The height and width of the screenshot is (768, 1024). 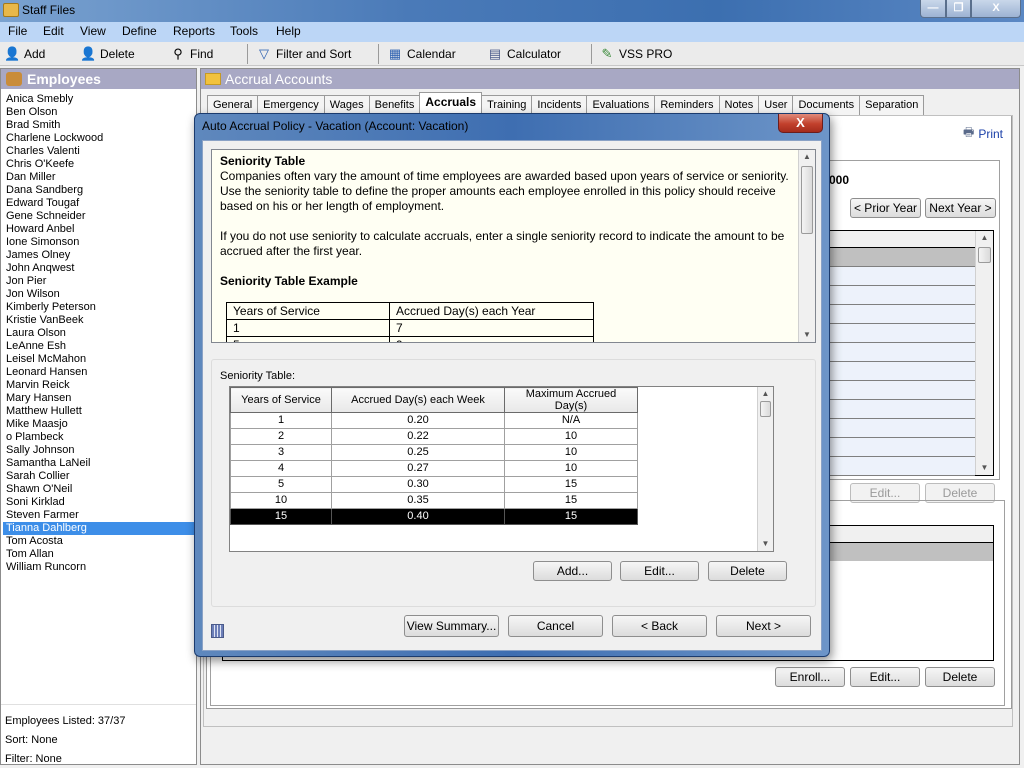 I want to click on calendar-button: ▦ Calendar, so click(x=421, y=54).